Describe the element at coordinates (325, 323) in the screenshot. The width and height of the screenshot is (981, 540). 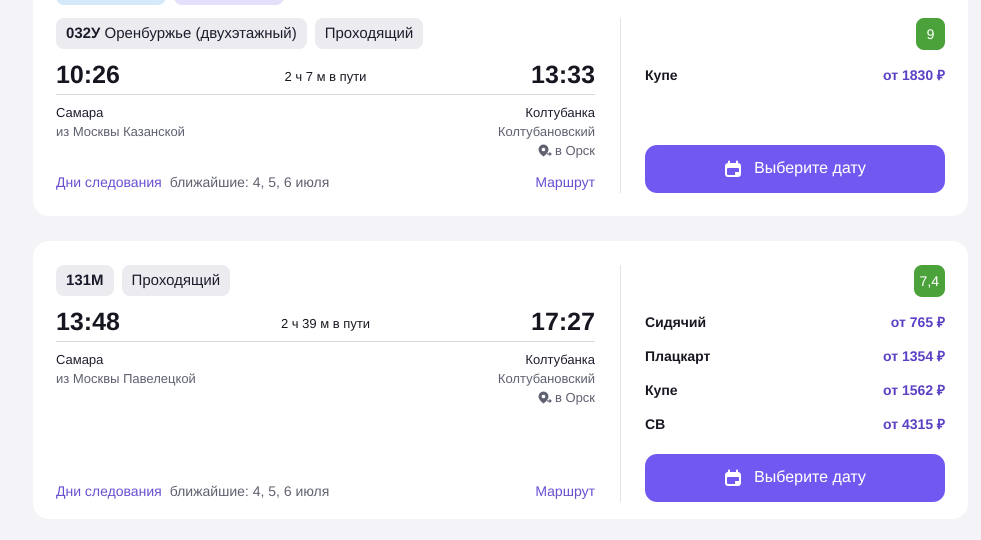
I see `duration: 2 ч 39 м в пути` at that location.